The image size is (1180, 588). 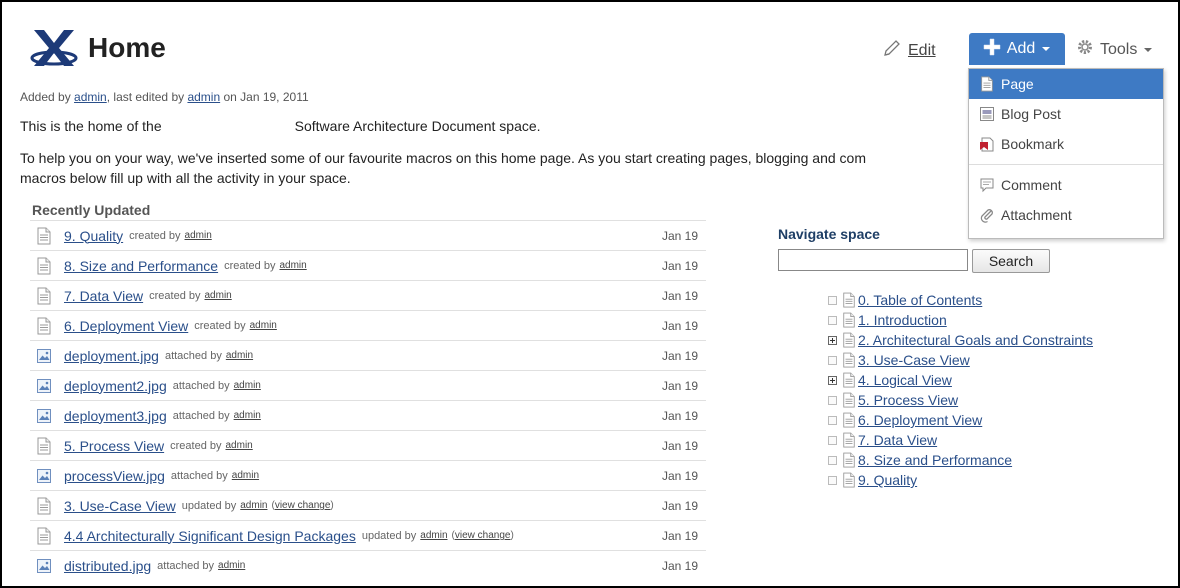 I want to click on confluence-logo-icon, so click(x=54, y=48).